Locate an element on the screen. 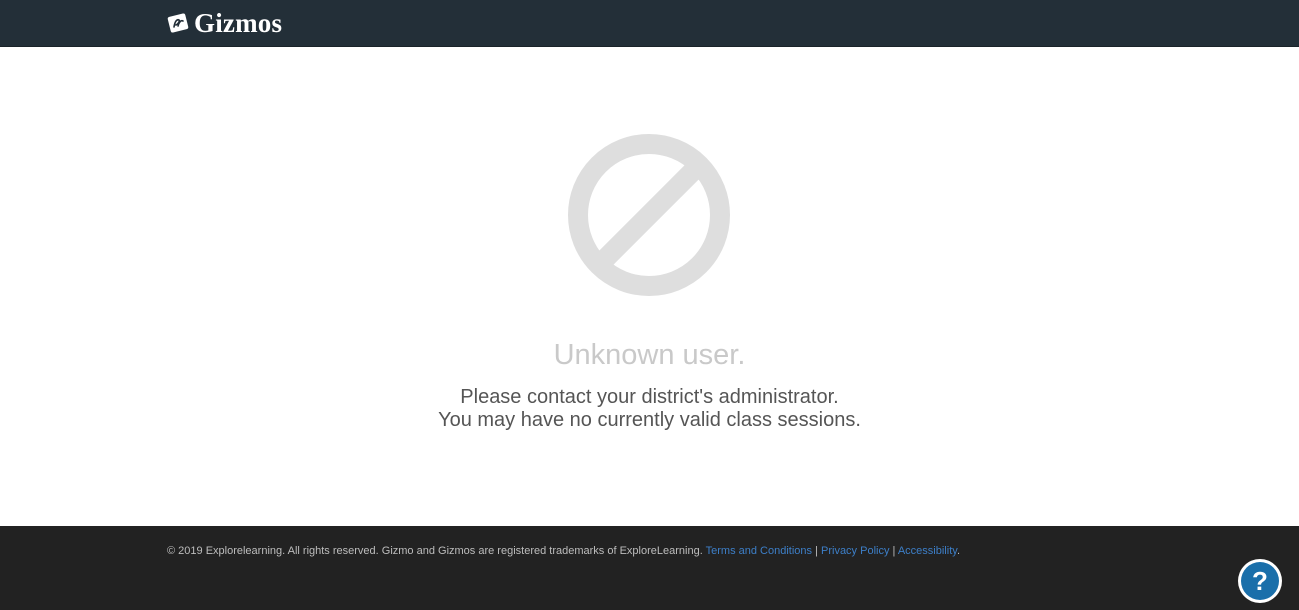 The image size is (1299, 610). top-header: Gizmos is located at coordinates (649, 23).